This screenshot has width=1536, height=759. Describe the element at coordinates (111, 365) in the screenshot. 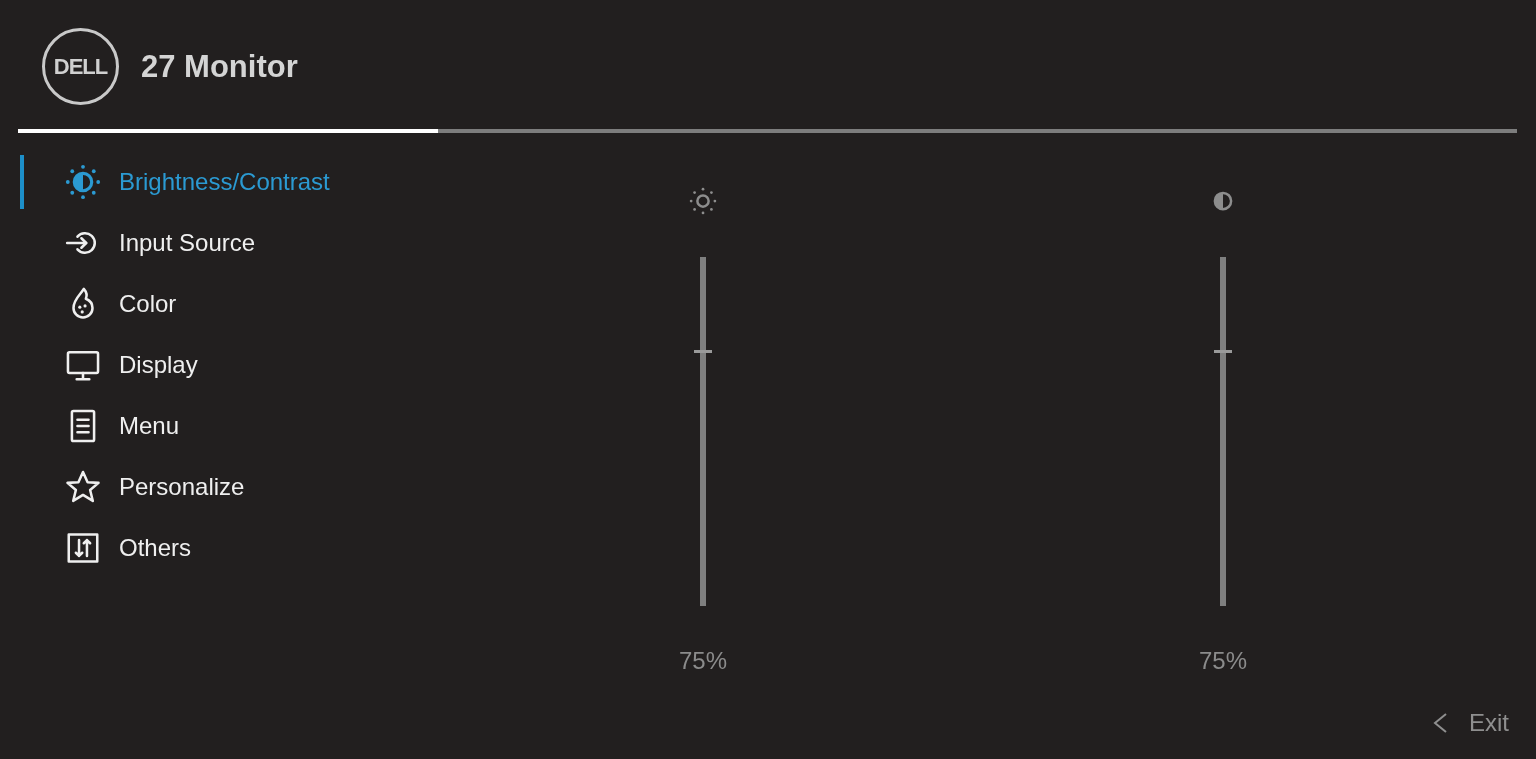

I see `menu-item: Display` at that location.